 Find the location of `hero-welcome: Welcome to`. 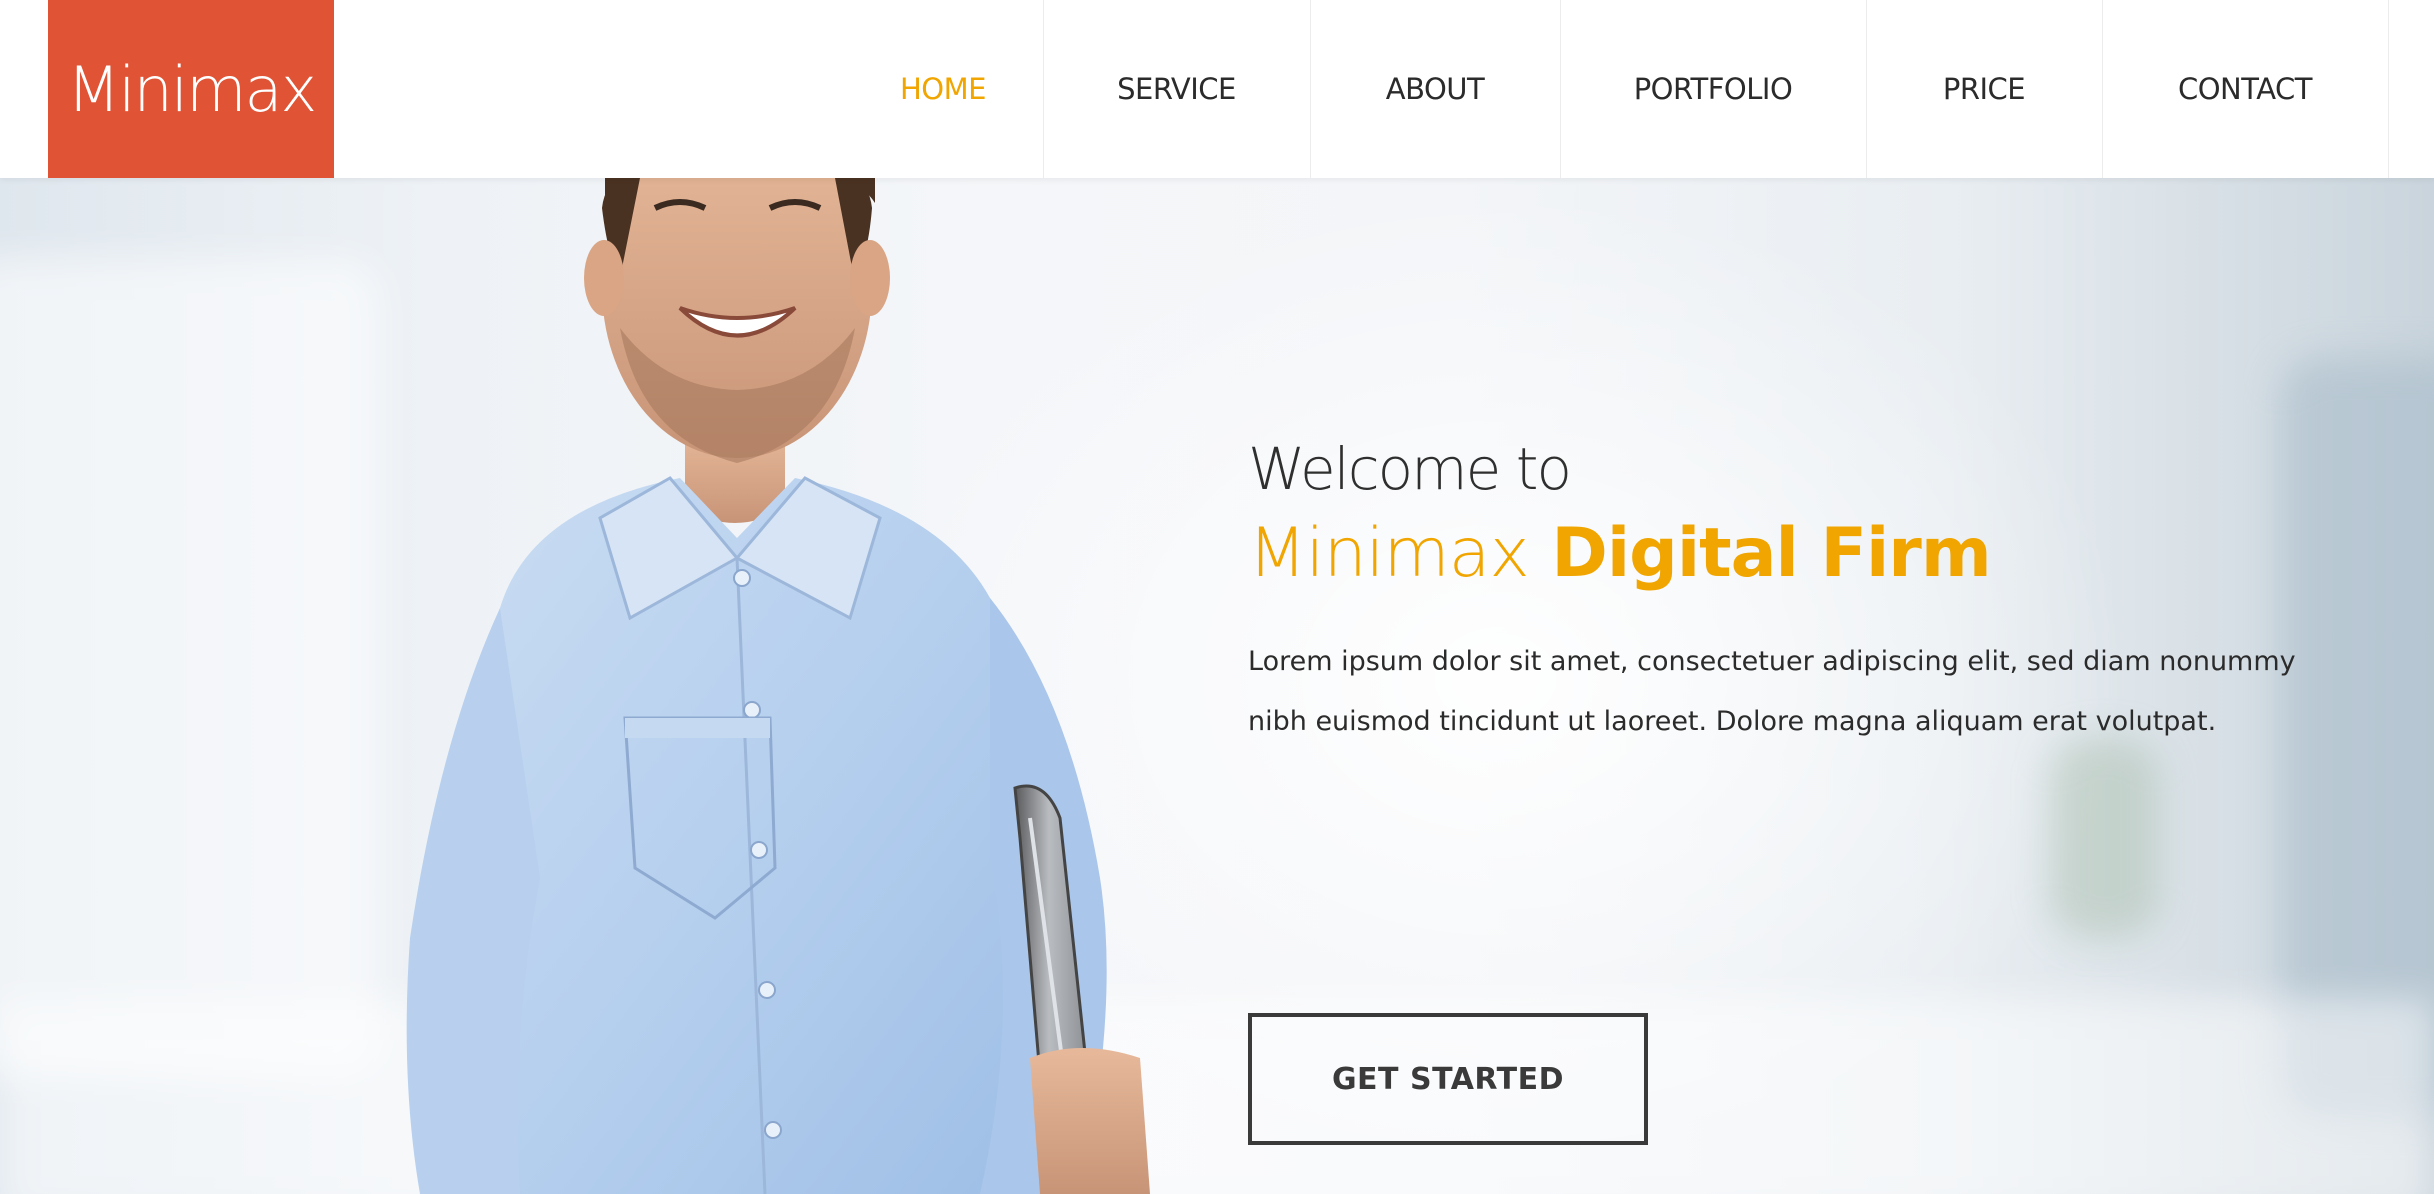

hero-welcome: Welcome to is located at coordinates (1410, 469).